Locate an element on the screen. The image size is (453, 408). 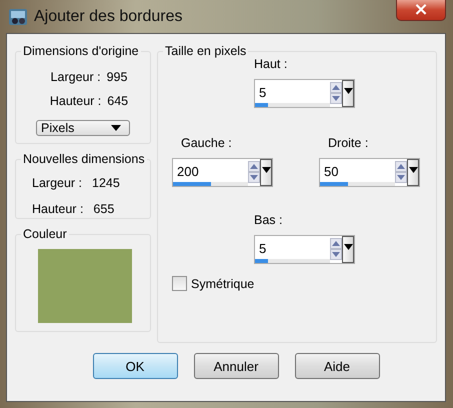
field-label: Haut : is located at coordinates (271, 64).